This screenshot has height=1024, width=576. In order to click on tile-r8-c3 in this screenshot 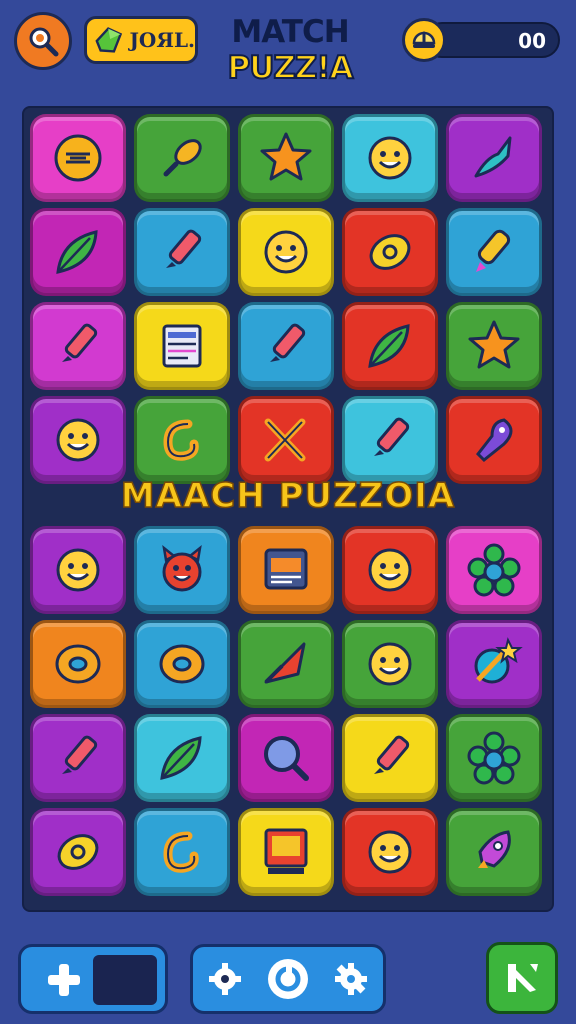, I will do `click(286, 852)`.